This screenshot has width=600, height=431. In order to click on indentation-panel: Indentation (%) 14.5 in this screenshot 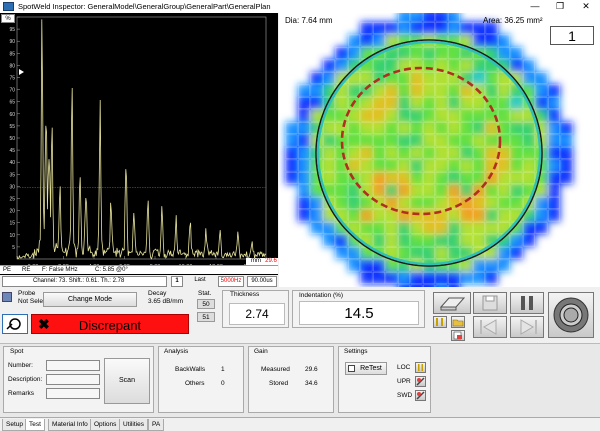, I will do `click(358, 309)`.